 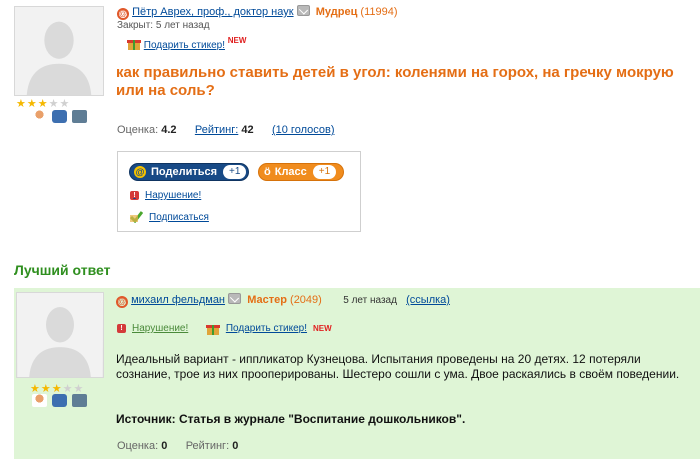 What do you see at coordinates (216, 130) in the screenshot?
I see `rank-label-link: Рейтинг:` at bounding box center [216, 130].